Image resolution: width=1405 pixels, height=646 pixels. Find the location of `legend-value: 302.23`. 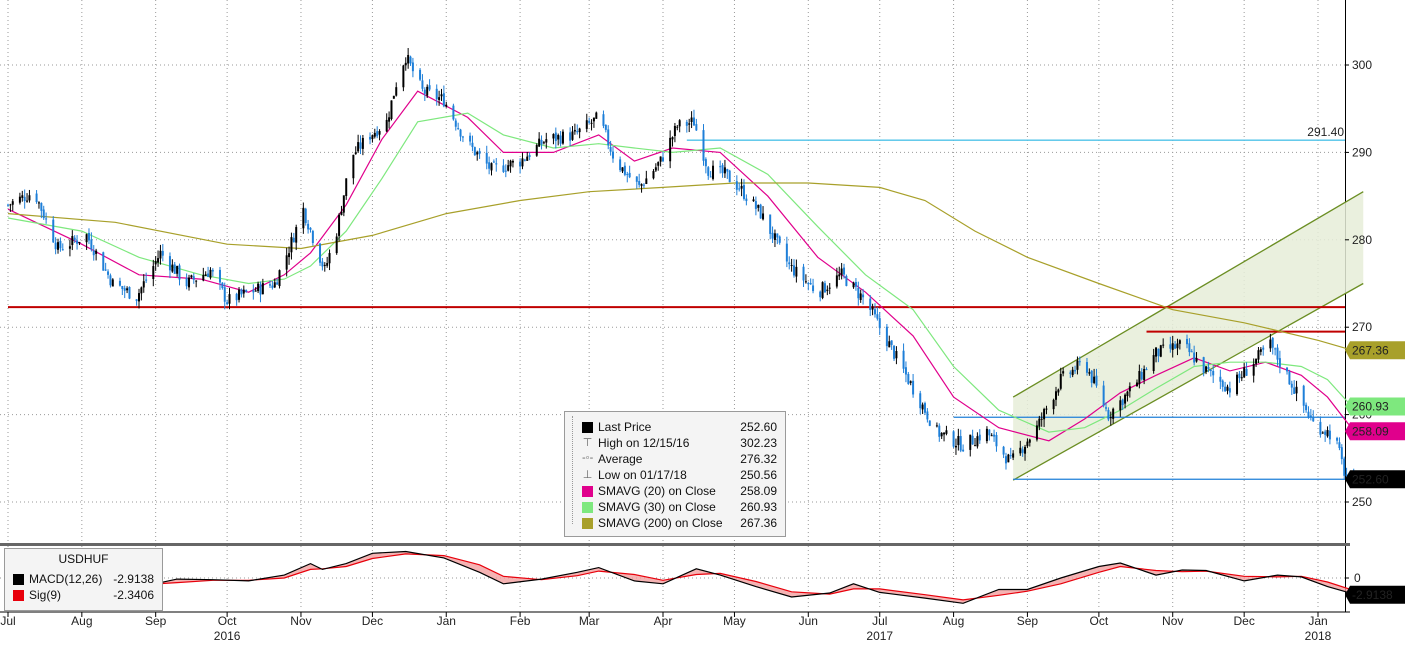

legend-value: 302.23 is located at coordinates (758, 443).